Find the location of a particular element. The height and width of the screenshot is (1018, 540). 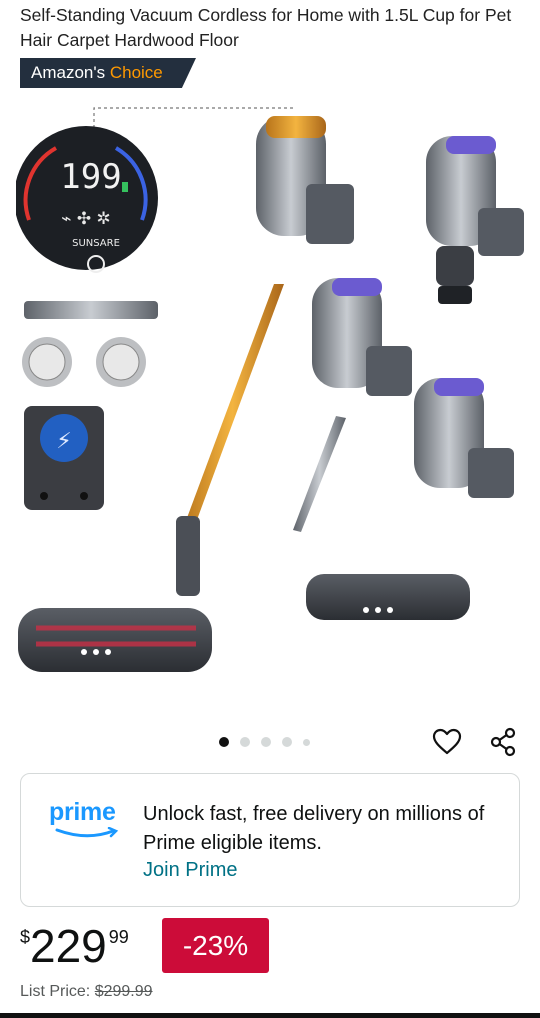

list-price: List Price: $299.99 is located at coordinates (86, 992).